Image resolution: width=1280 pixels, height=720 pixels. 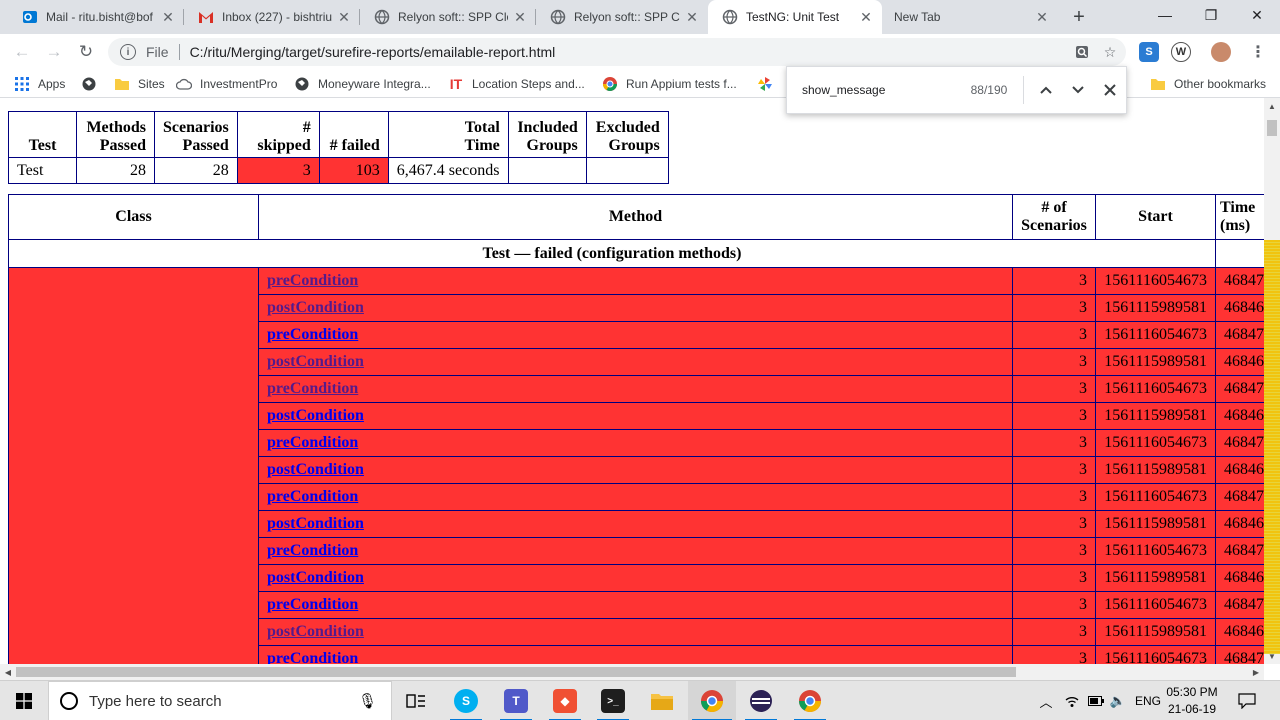 I want to click on terminal-button: >_, so click(x=613, y=700).